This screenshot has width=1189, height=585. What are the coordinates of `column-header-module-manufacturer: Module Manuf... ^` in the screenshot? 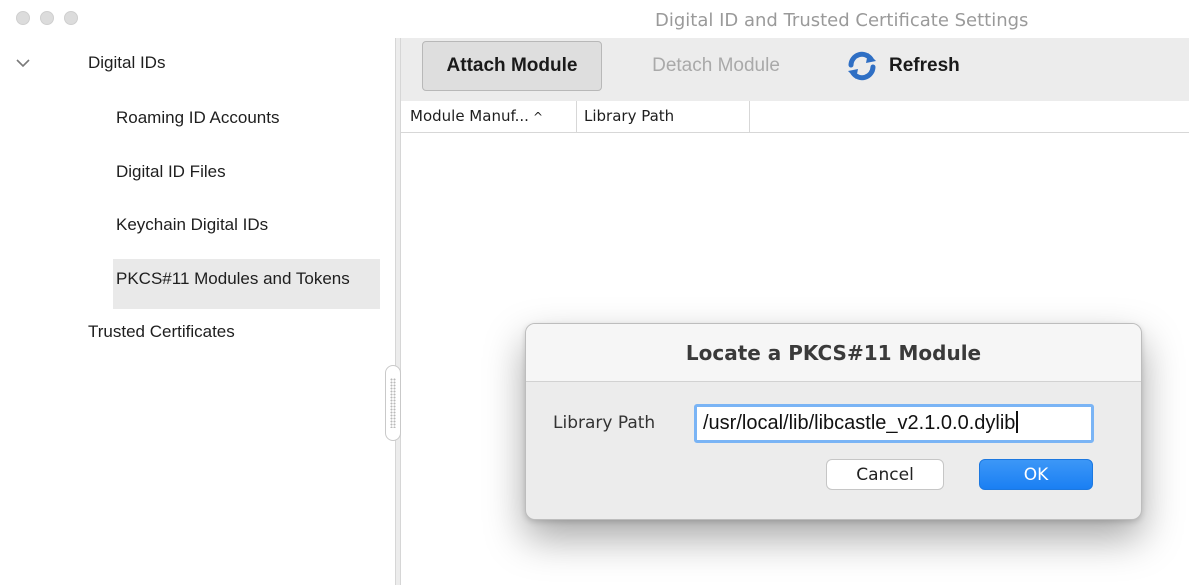 It's located at (476, 116).